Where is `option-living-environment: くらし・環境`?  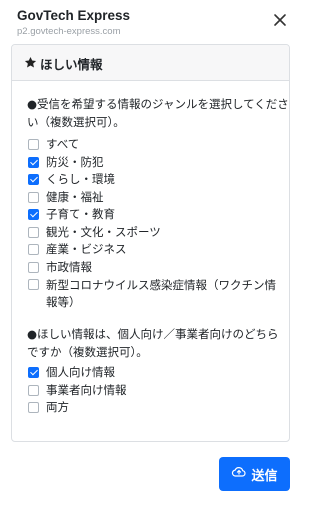 option-living-environment: くらし・環境 is located at coordinates (152, 180).